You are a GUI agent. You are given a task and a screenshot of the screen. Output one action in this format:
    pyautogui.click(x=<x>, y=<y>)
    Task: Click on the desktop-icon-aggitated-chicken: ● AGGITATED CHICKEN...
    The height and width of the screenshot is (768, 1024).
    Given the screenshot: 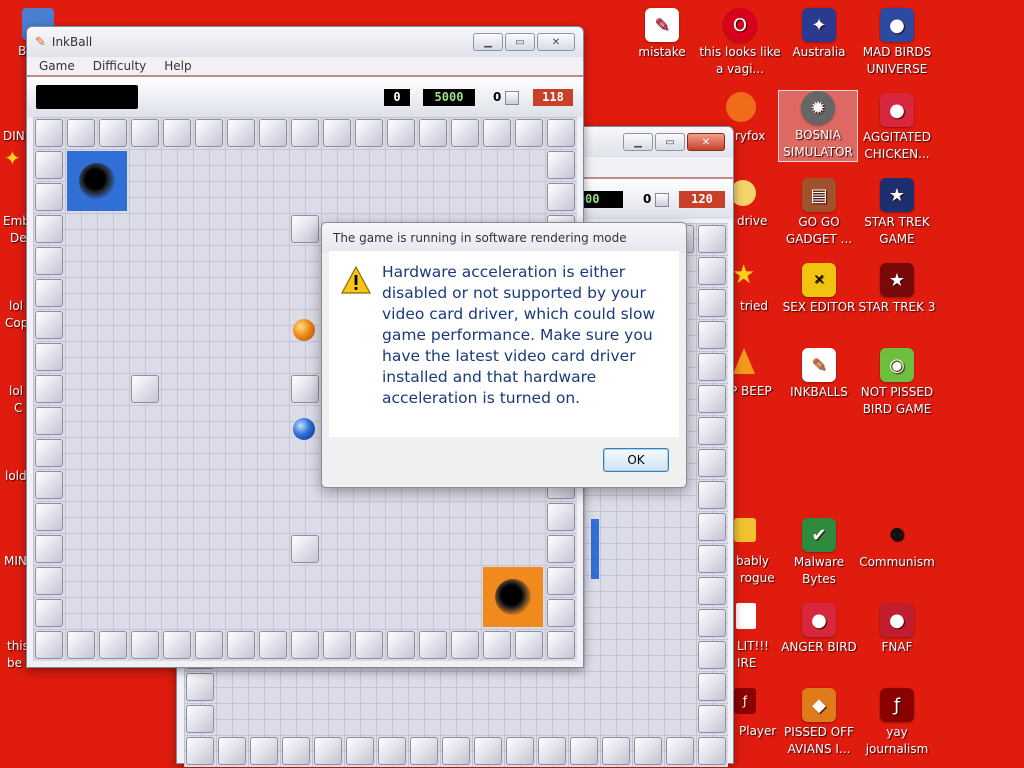 What is the action you would take?
    pyautogui.click(x=897, y=128)
    